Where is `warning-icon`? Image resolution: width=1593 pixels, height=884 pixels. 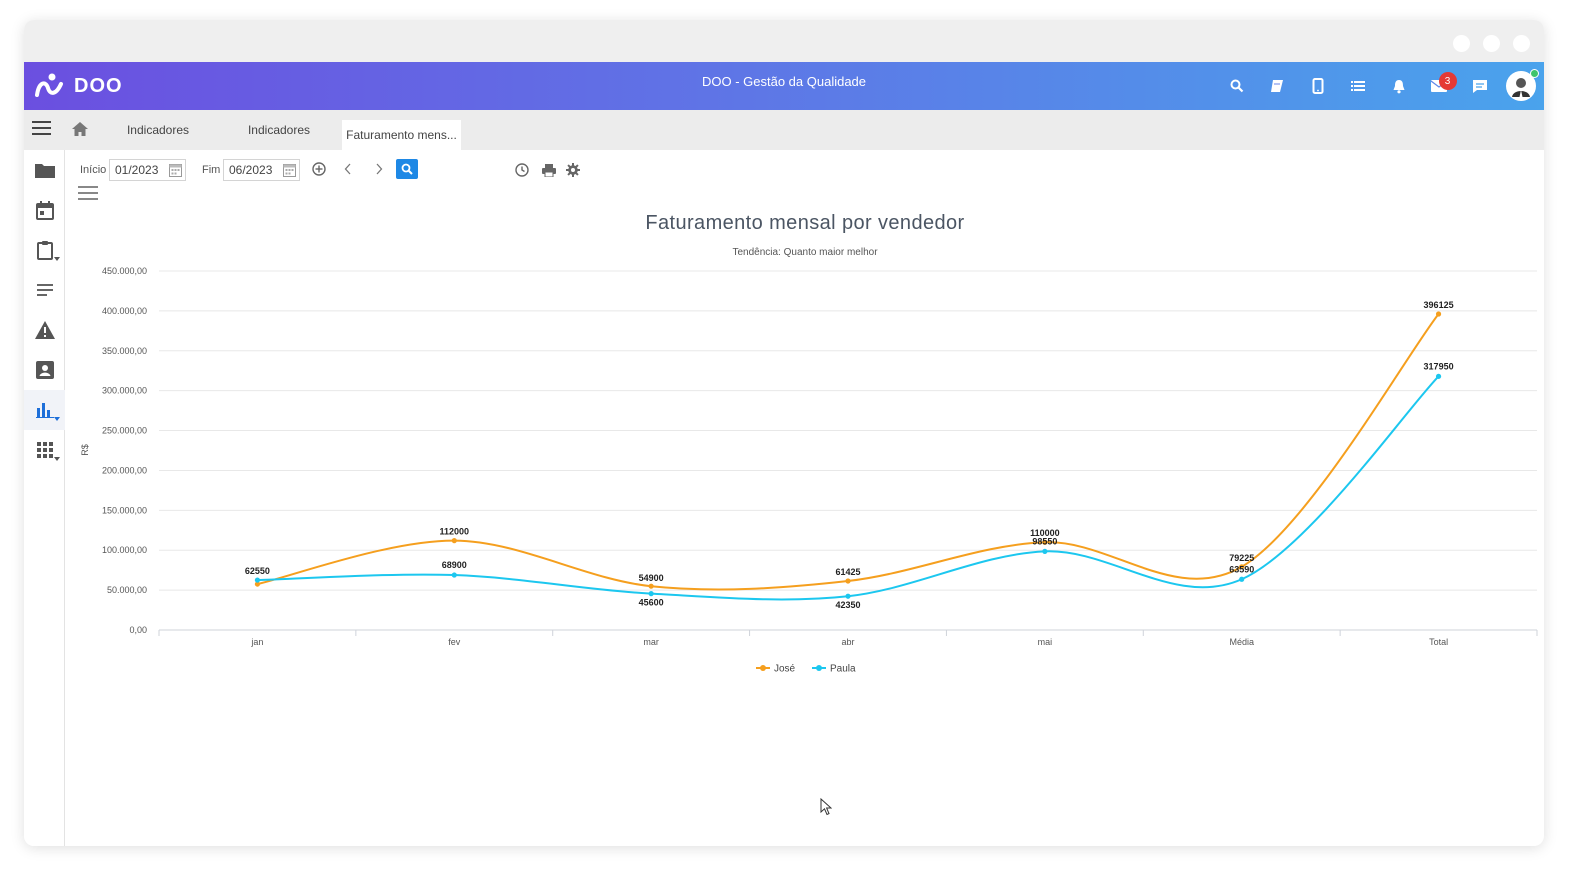
warning-icon is located at coordinates (44, 330).